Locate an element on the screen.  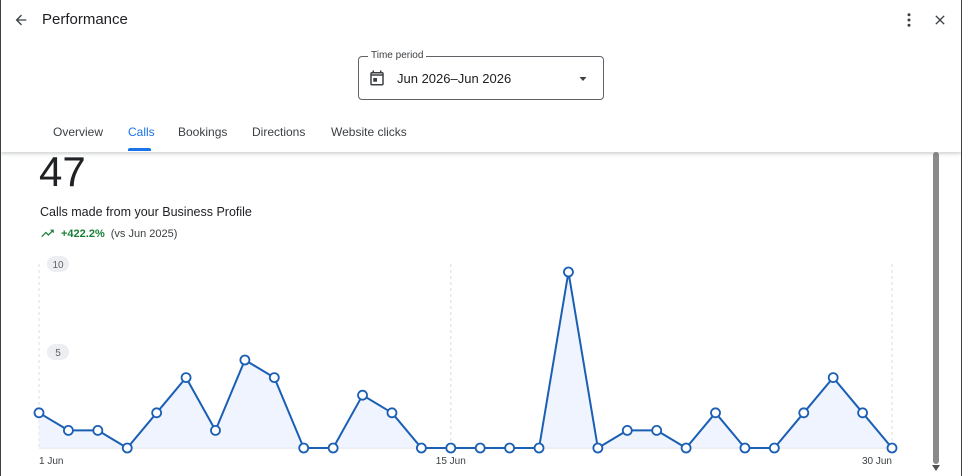
x-tick-label: 1 Jun is located at coordinates (51, 461).